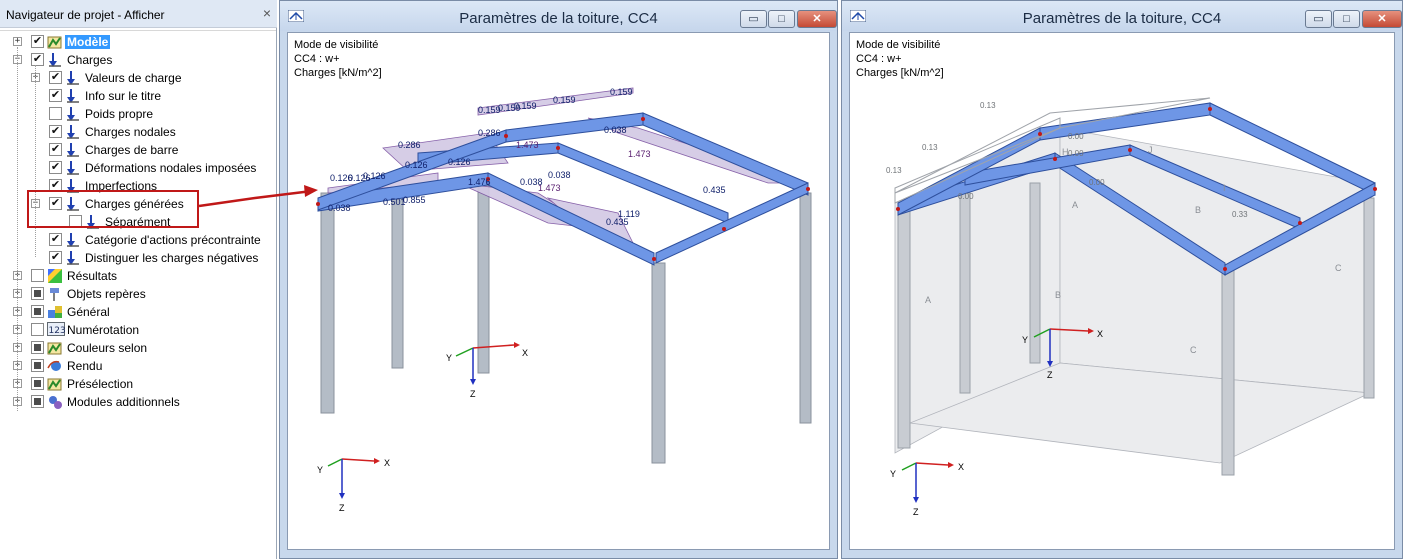 The width and height of the screenshot is (1405, 559). What do you see at coordinates (138, 276) in the screenshot?
I see `tree-item-resultats: + Résultats` at bounding box center [138, 276].